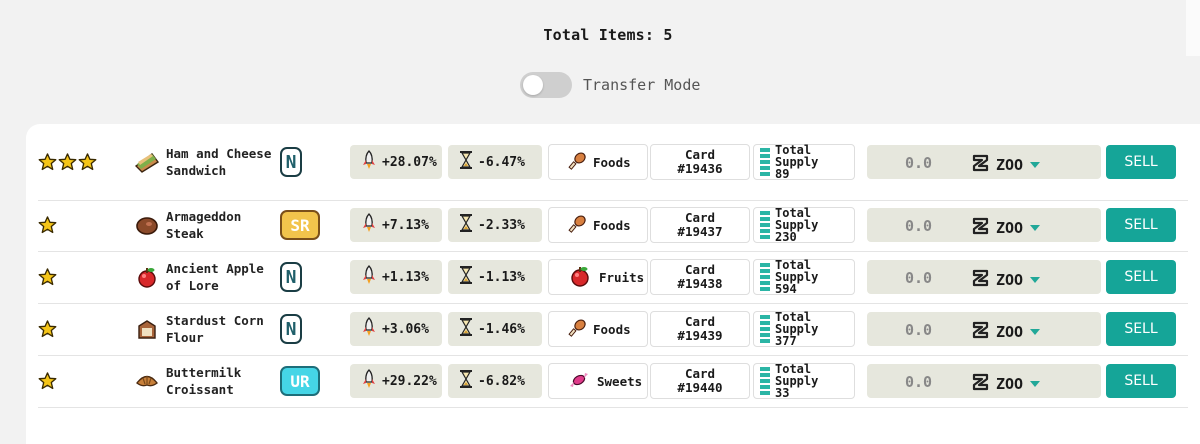  I want to click on card-number: #19438, so click(700, 283).